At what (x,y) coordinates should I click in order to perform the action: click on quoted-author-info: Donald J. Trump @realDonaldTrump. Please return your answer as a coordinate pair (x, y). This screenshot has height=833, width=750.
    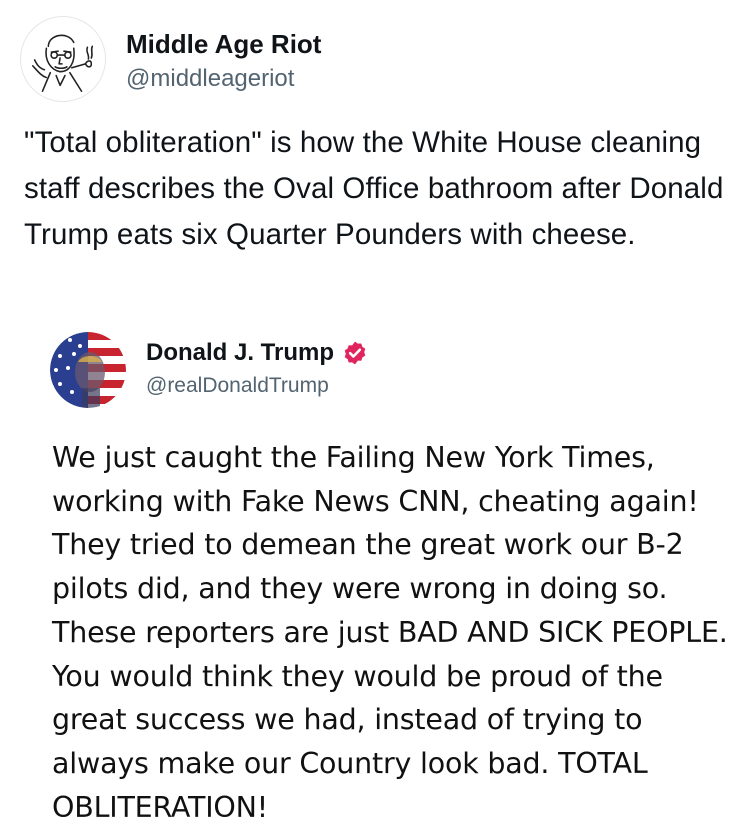
    Looking at the image, I should click on (257, 369).